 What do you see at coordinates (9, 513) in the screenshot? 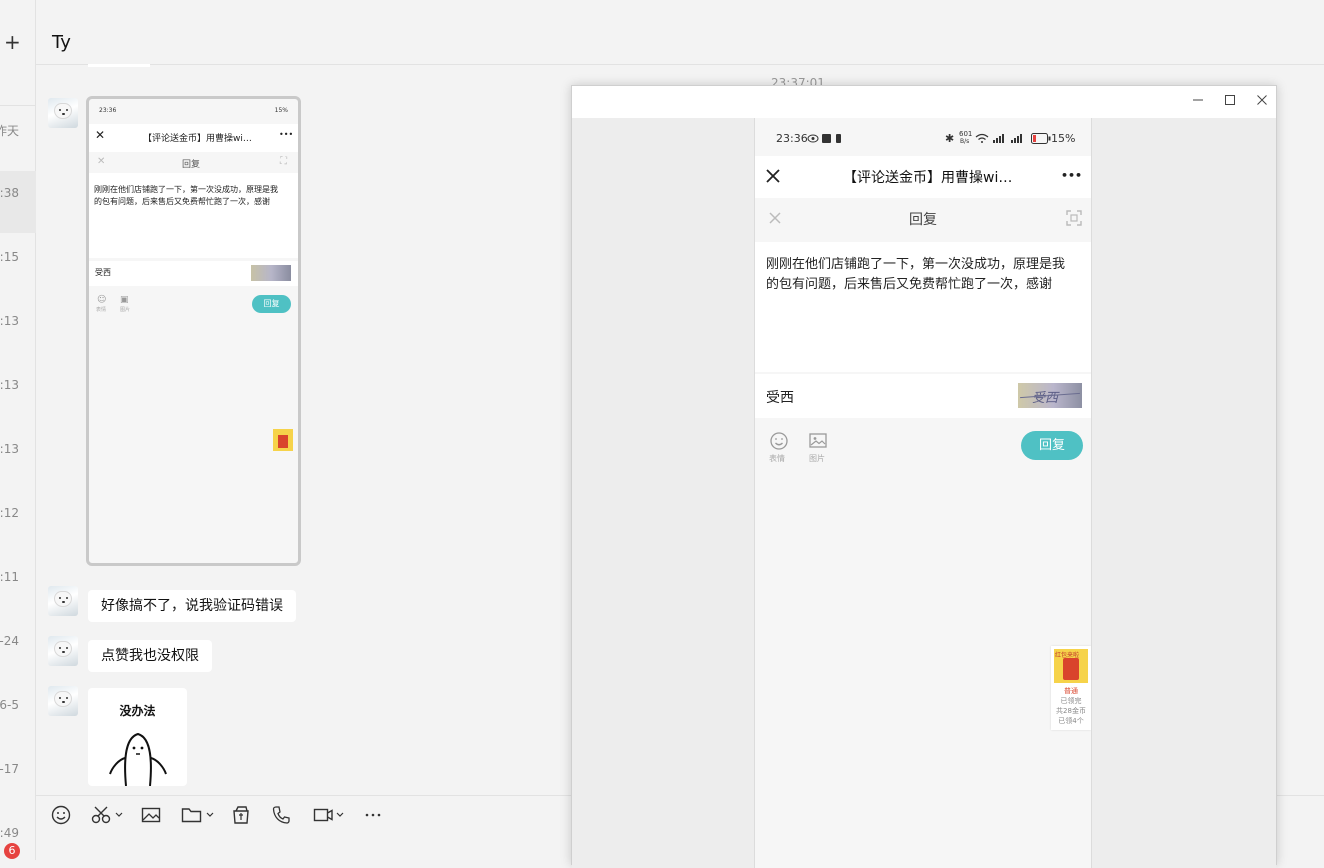
I see `conversation-time: 22:12` at bounding box center [9, 513].